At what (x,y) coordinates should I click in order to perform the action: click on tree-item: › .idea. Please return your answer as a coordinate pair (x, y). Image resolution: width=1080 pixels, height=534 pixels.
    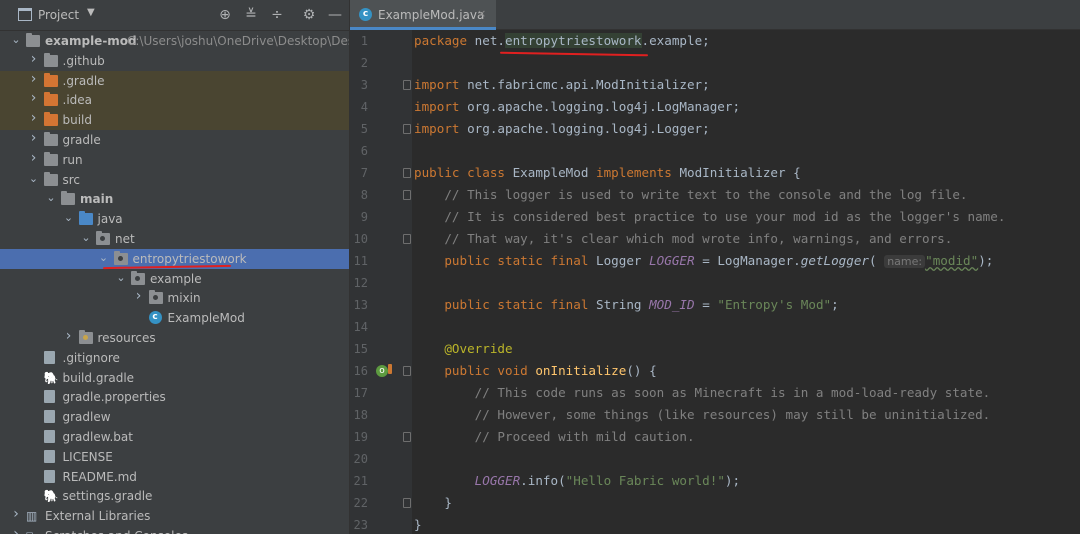
    Looking at the image, I should click on (174, 100).